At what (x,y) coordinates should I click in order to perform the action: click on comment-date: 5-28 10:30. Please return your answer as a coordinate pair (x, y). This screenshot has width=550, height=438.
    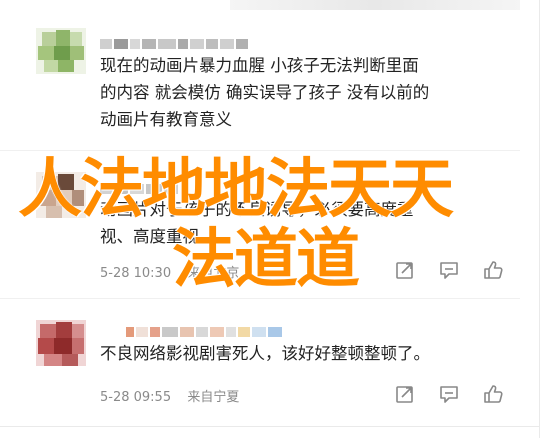
    Looking at the image, I should click on (136, 273).